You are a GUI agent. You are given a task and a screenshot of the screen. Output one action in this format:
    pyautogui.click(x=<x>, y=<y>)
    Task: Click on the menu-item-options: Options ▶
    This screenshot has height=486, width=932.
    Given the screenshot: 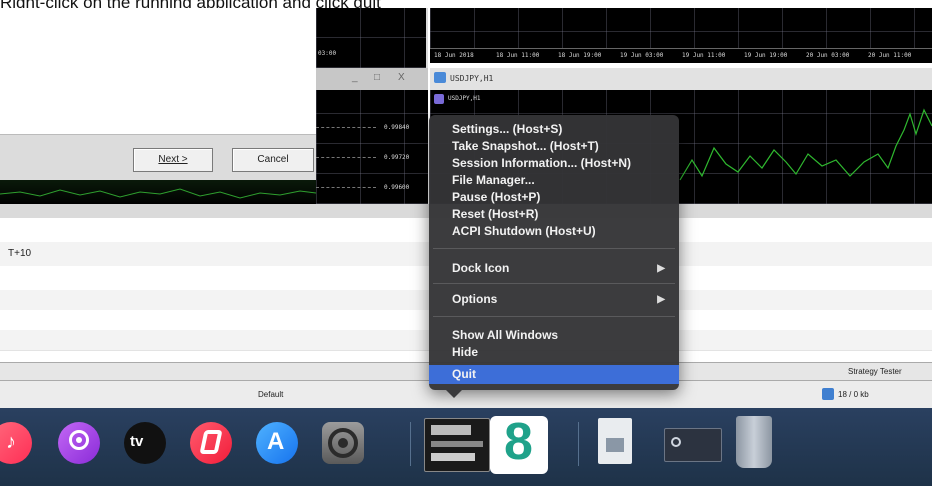 What is the action you would take?
    pyautogui.click(x=554, y=299)
    